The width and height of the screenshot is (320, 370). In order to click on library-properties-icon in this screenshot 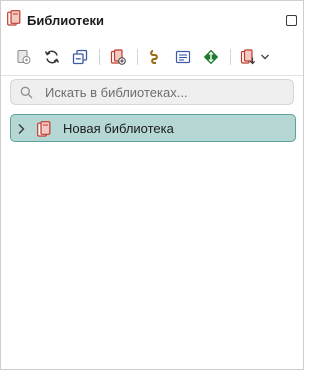, I will do `click(24, 57)`.